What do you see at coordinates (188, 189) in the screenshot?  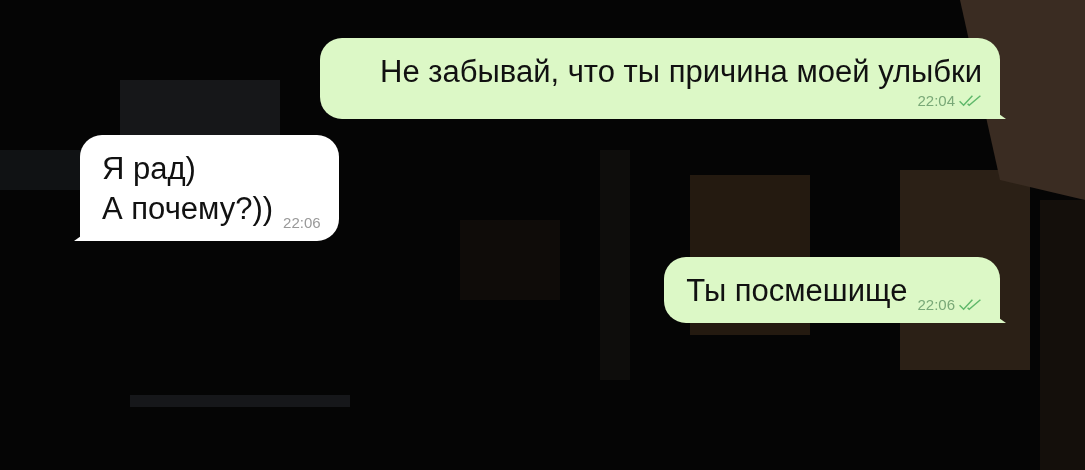 I see `message-text: Я рад) А почему?))` at bounding box center [188, 189].